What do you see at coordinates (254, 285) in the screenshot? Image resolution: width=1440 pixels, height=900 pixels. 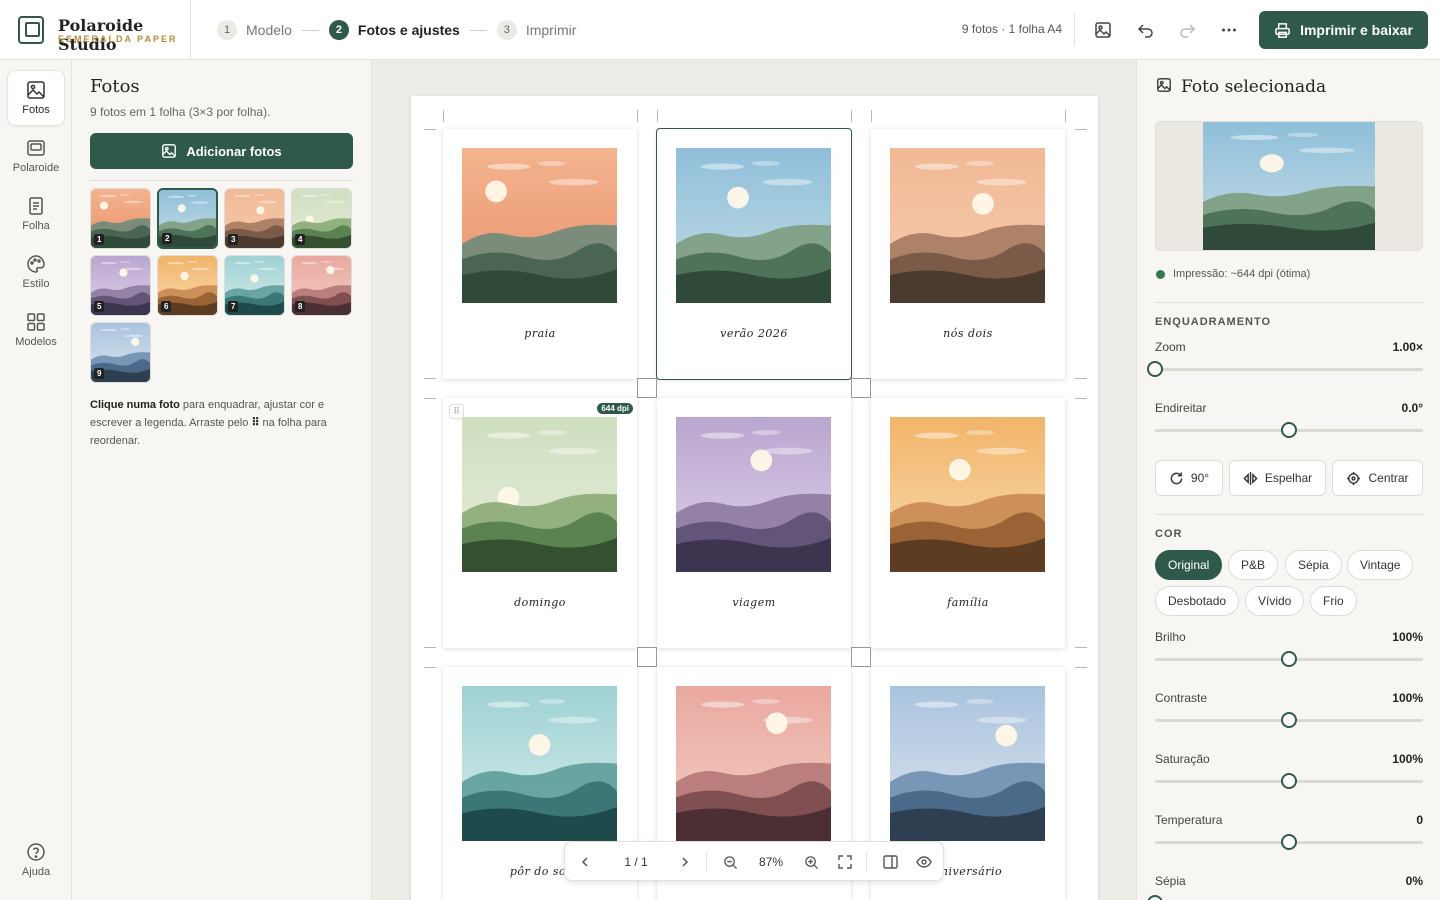 I see `photo-thumbnail: 7` at bounding box center [254, 285].